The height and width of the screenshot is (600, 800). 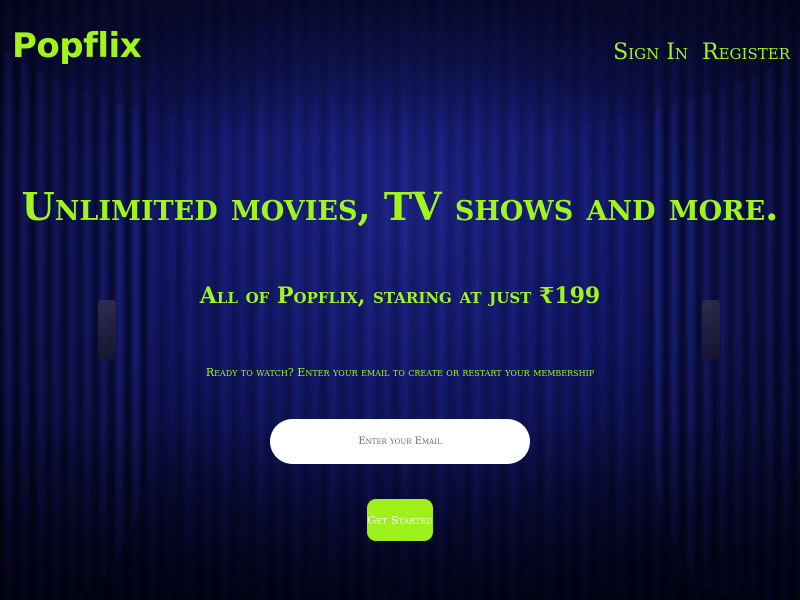 What do you see at coordinates (400, 296) in the screenshot?
I see `hero-subheadline: All of Popflix, staring at just ₹199` at bounding box center [400, 296].